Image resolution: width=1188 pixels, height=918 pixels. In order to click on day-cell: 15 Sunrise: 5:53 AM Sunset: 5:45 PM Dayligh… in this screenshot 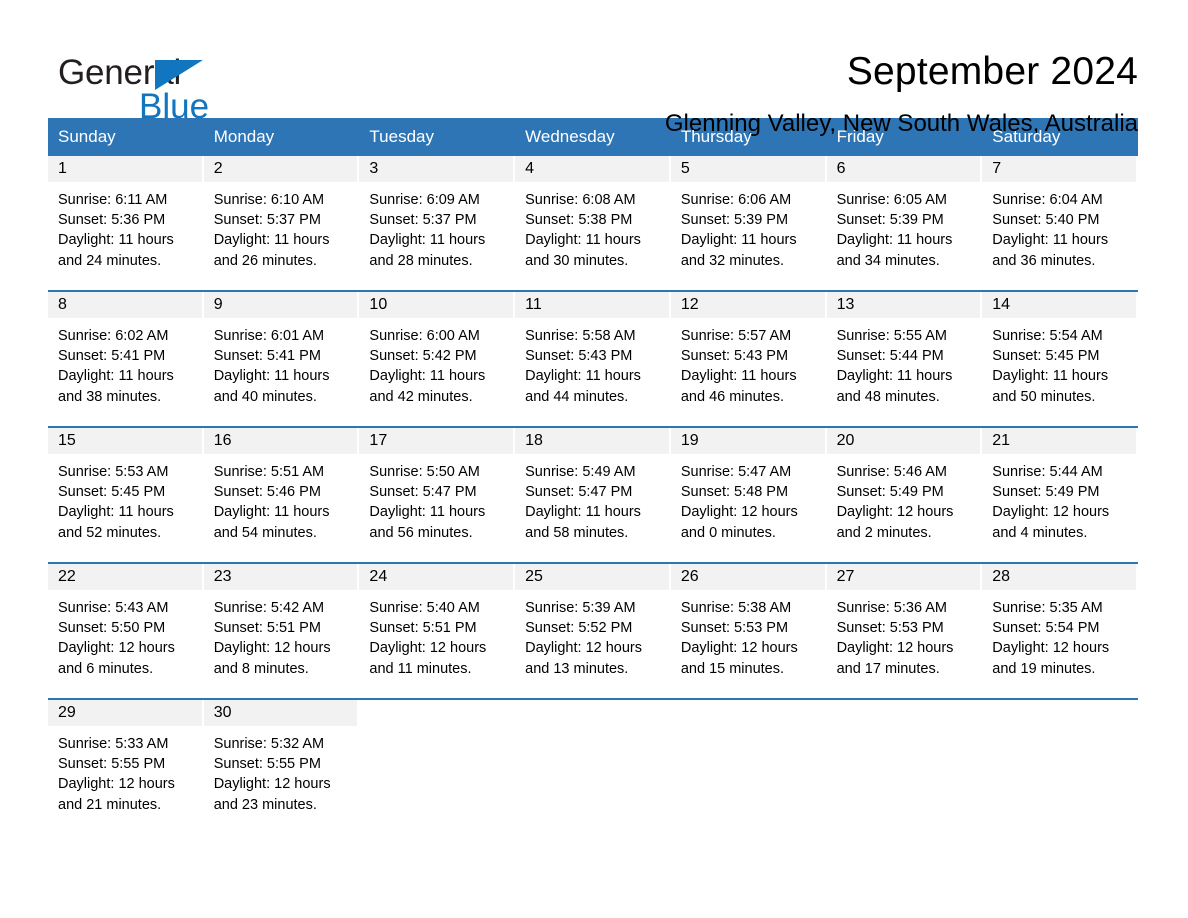, I will do `click(126, 495)`.